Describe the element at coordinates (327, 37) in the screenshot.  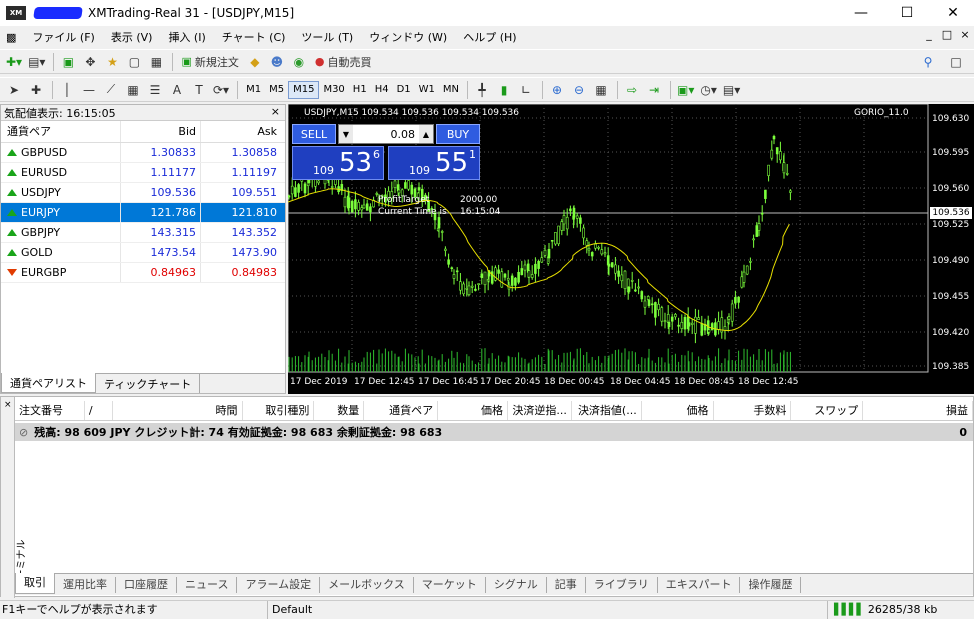
I see `menu-tools: ツール (T)` at that location.